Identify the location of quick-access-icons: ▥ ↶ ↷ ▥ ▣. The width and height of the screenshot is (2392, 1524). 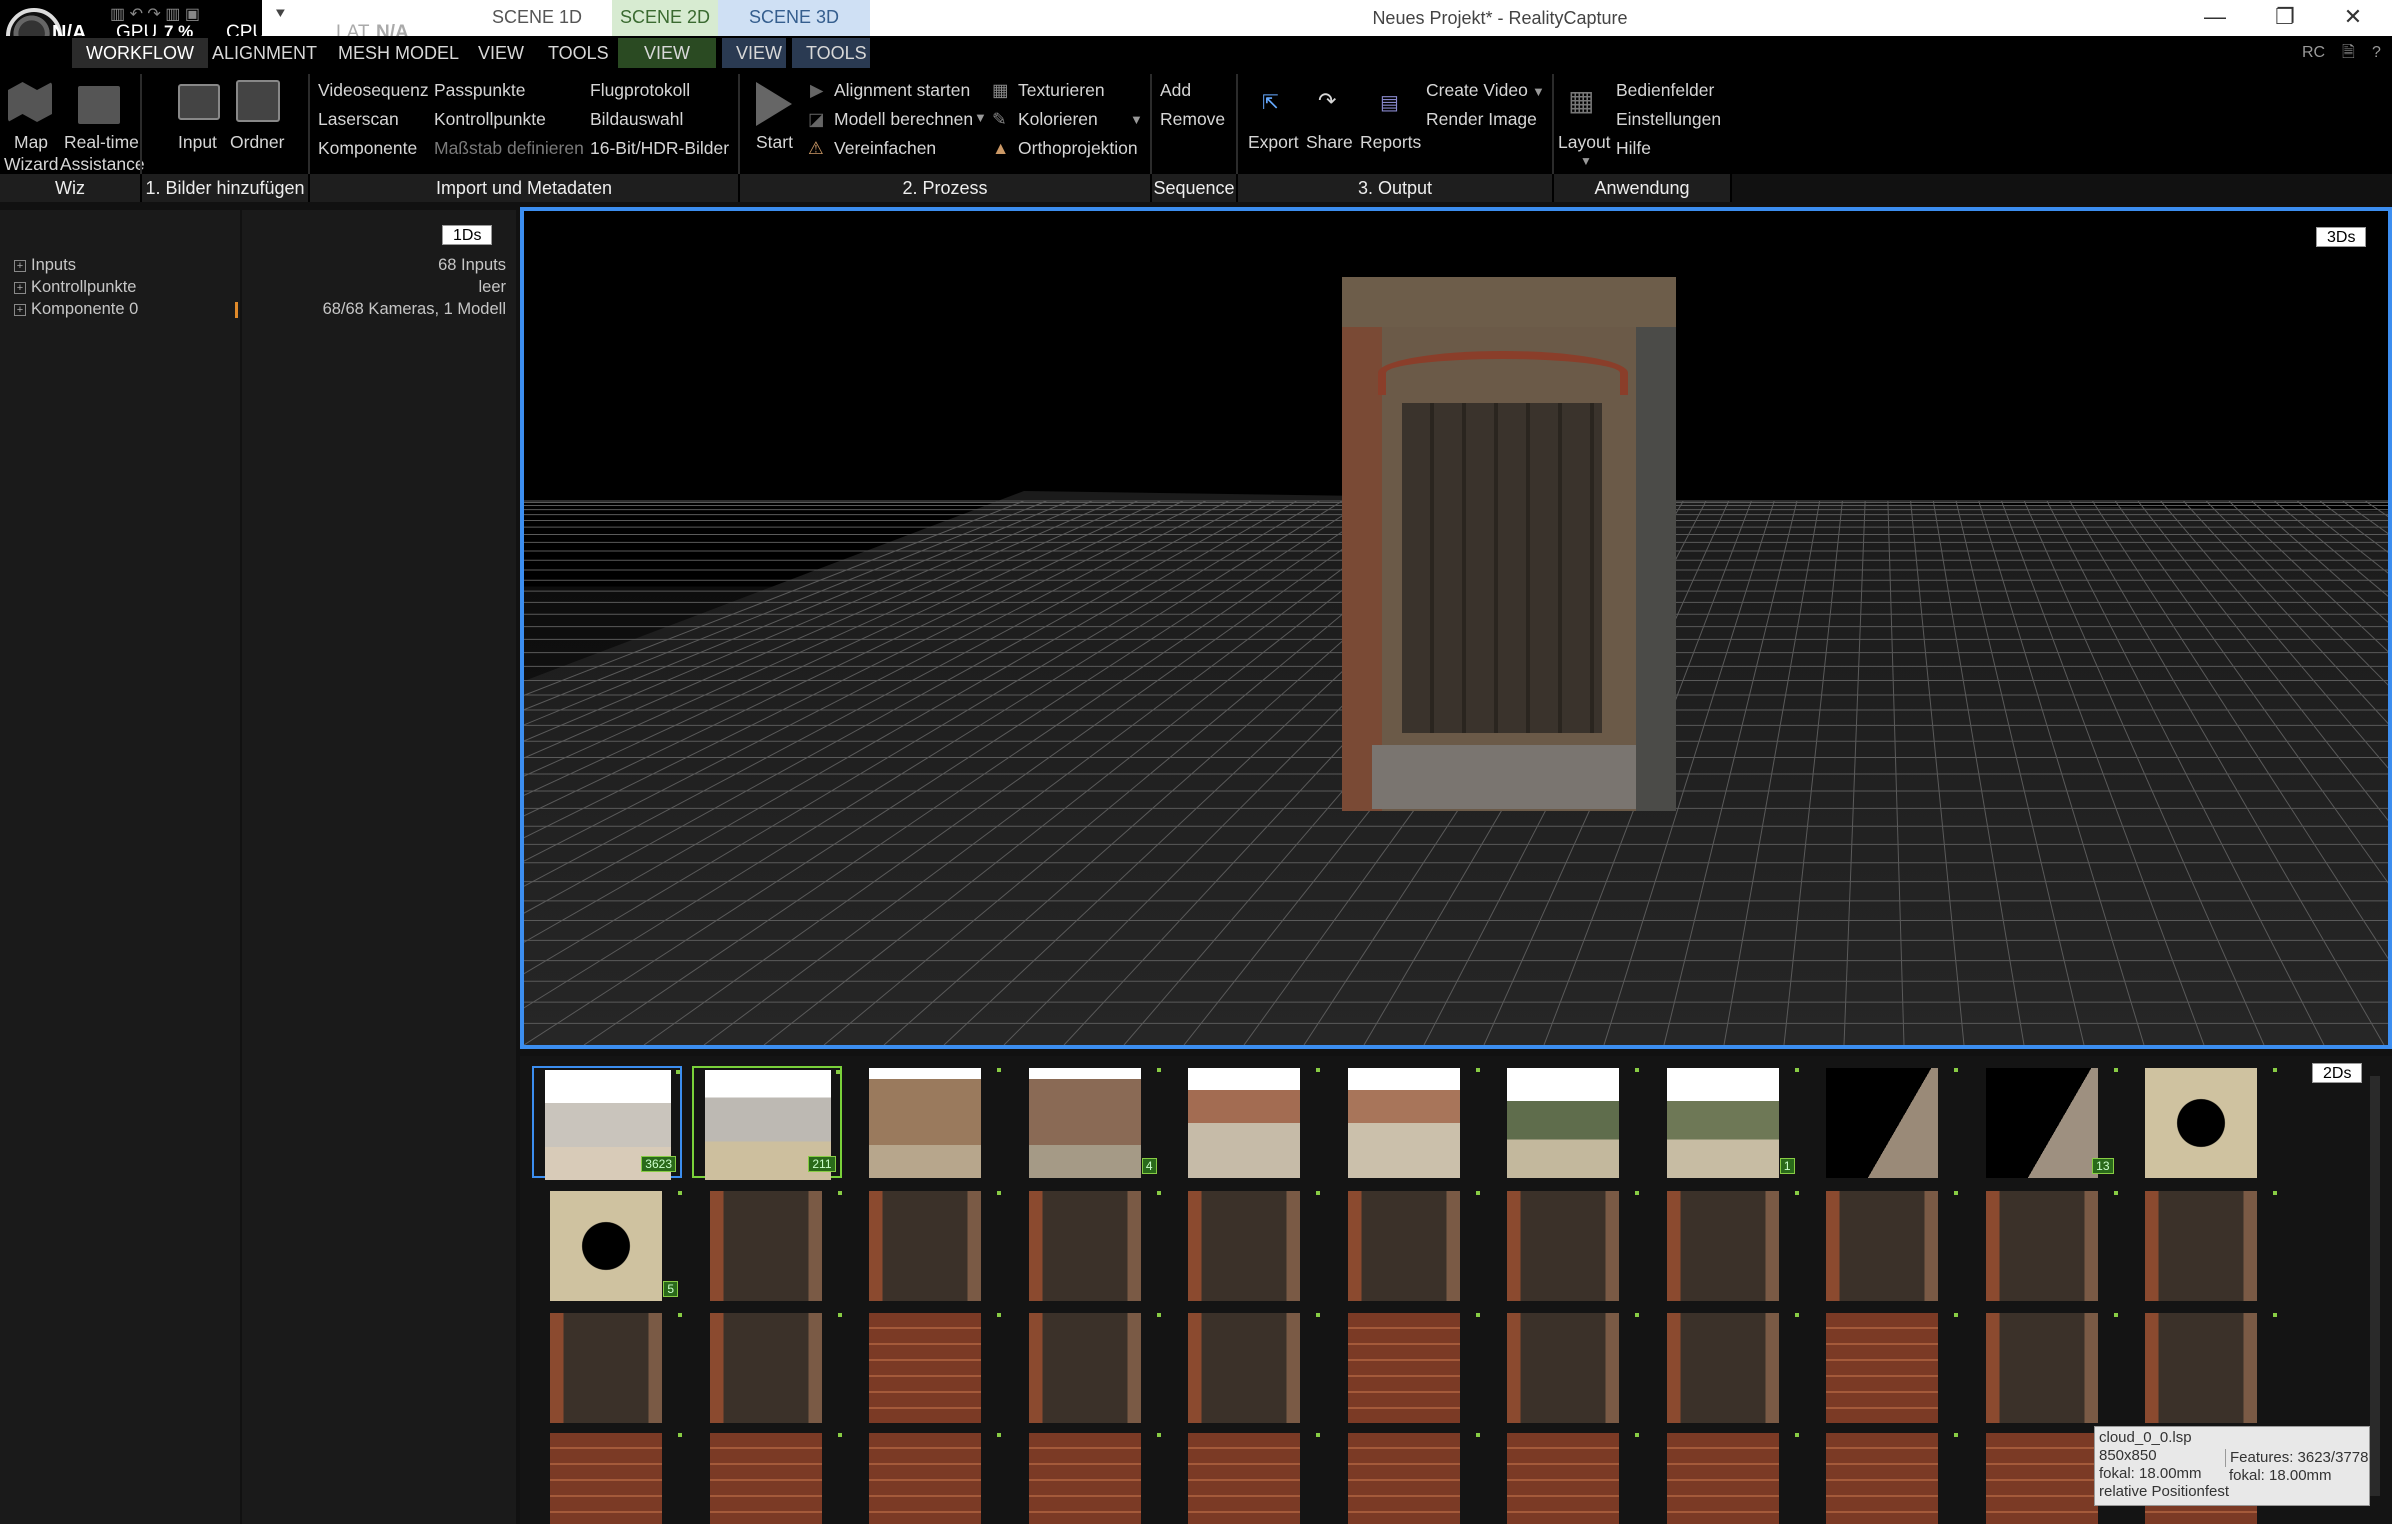
(155, 14).